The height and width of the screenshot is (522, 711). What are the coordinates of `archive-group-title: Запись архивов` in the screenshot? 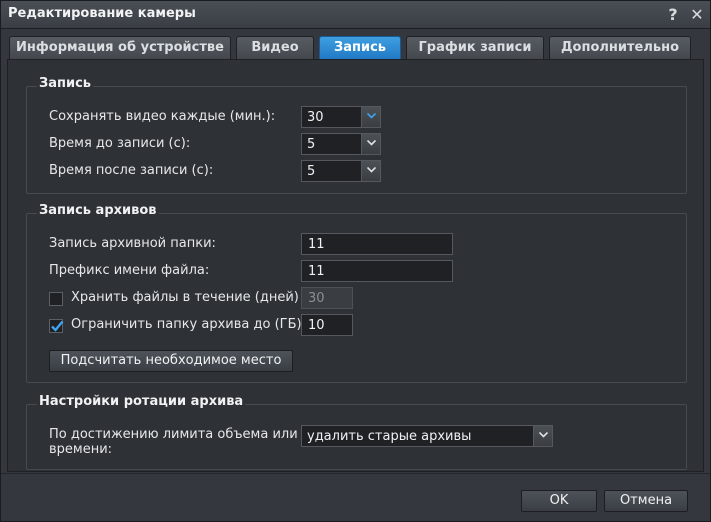 It's located at (98, 210).